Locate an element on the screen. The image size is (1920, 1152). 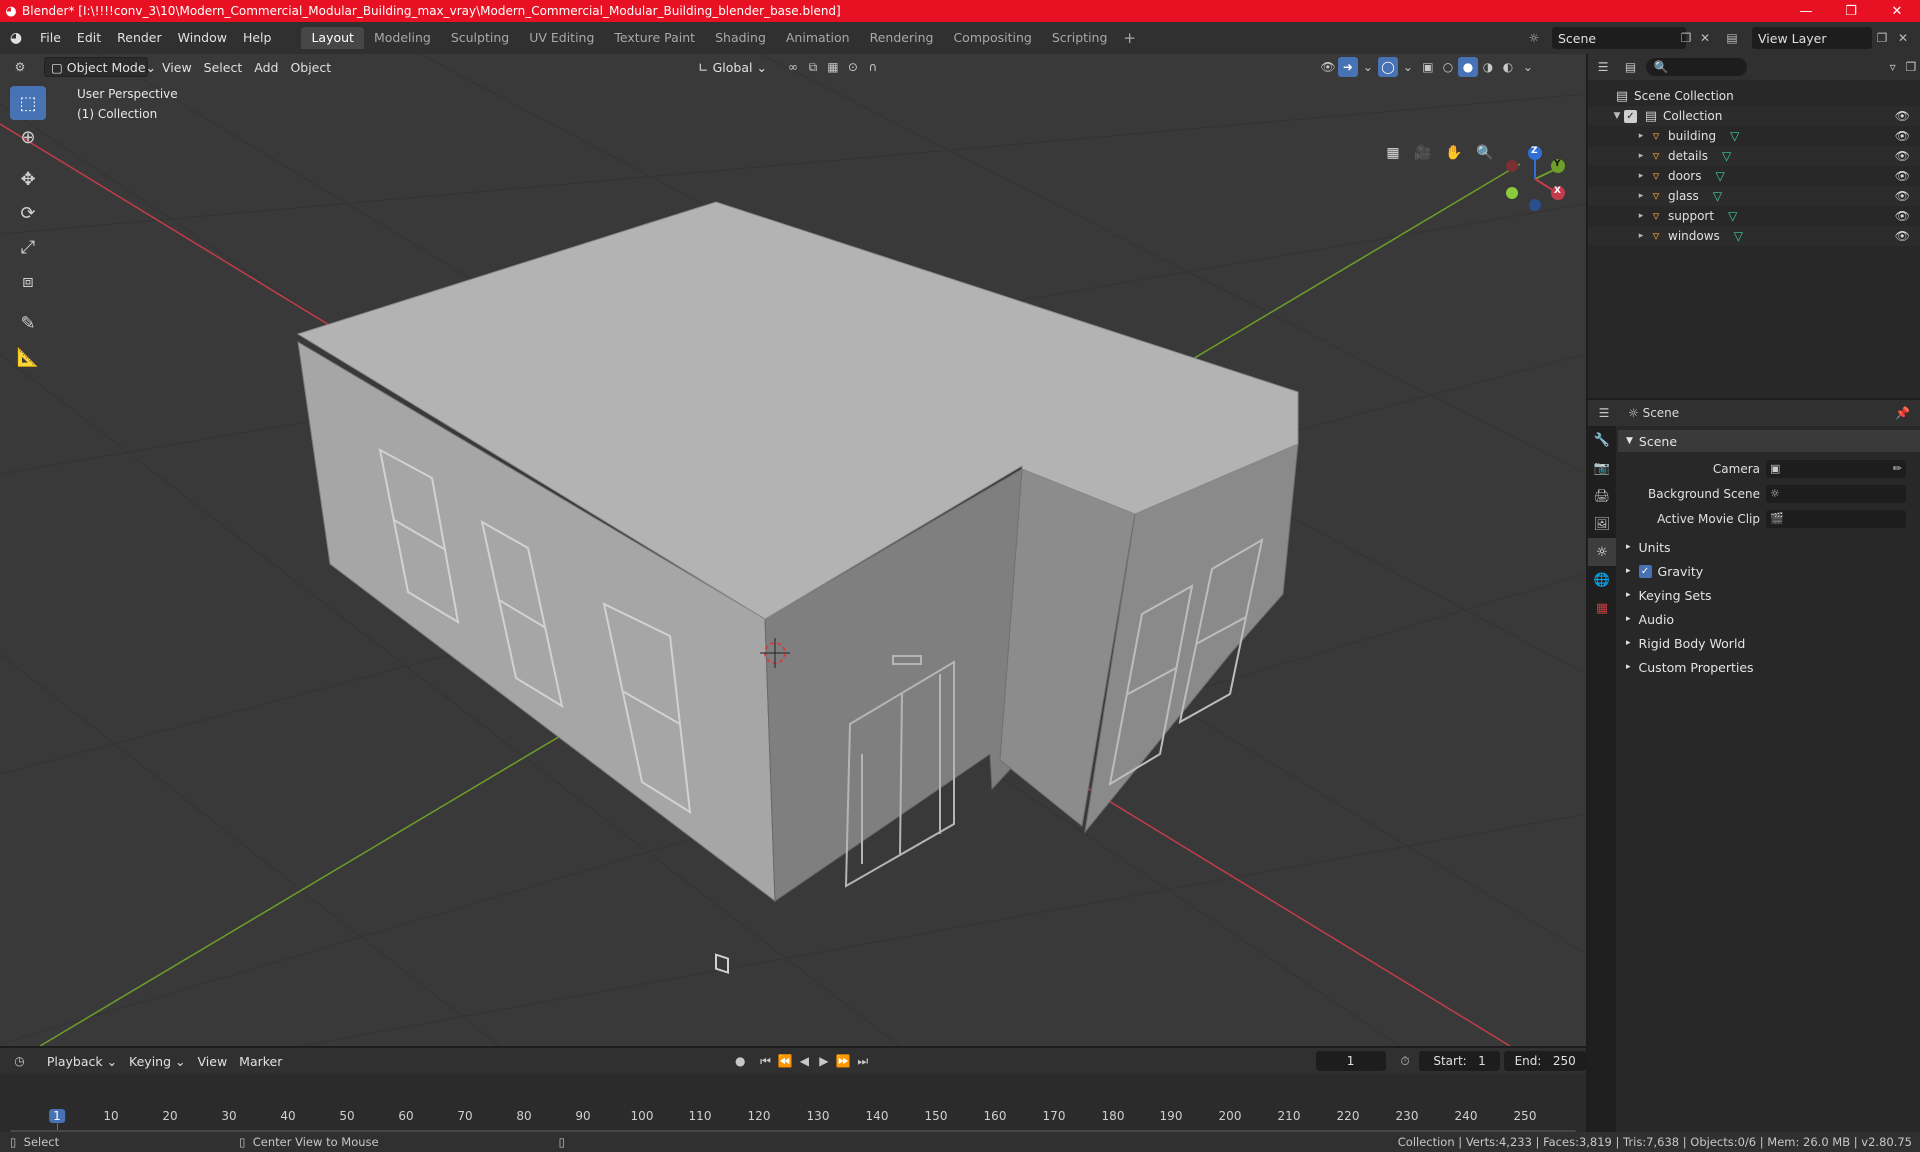
orientation-select: ∟ Global ⌄ is located at coordinates (732, 67).